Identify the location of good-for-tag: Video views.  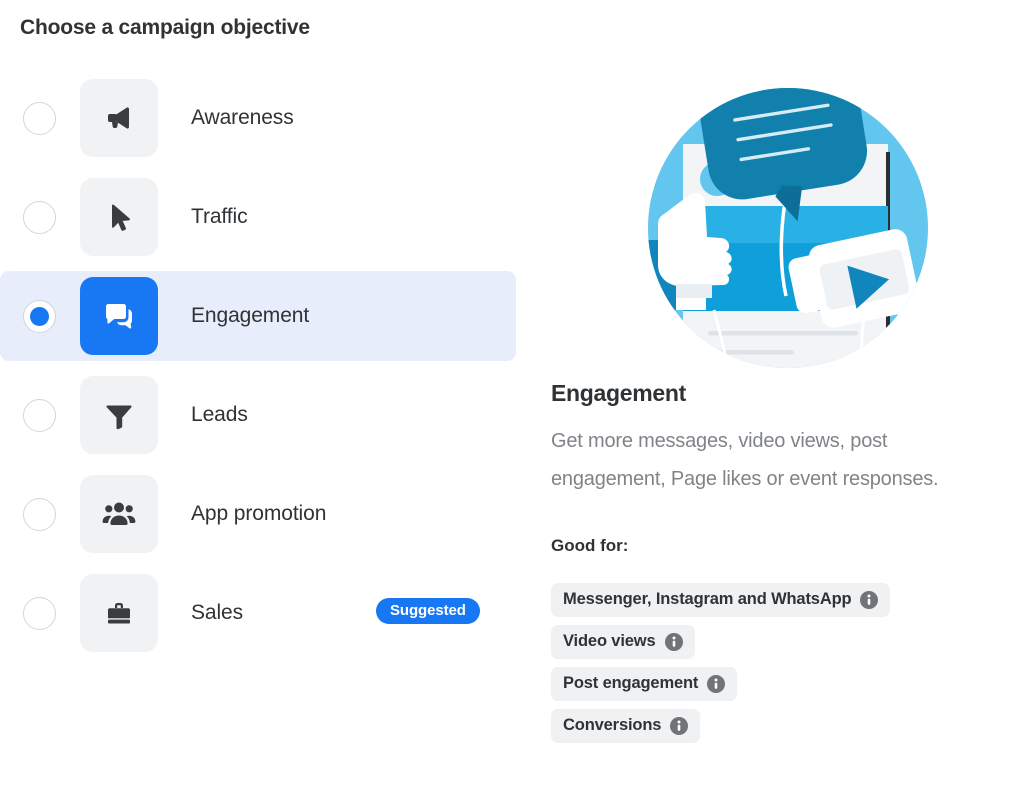
(623, 642).